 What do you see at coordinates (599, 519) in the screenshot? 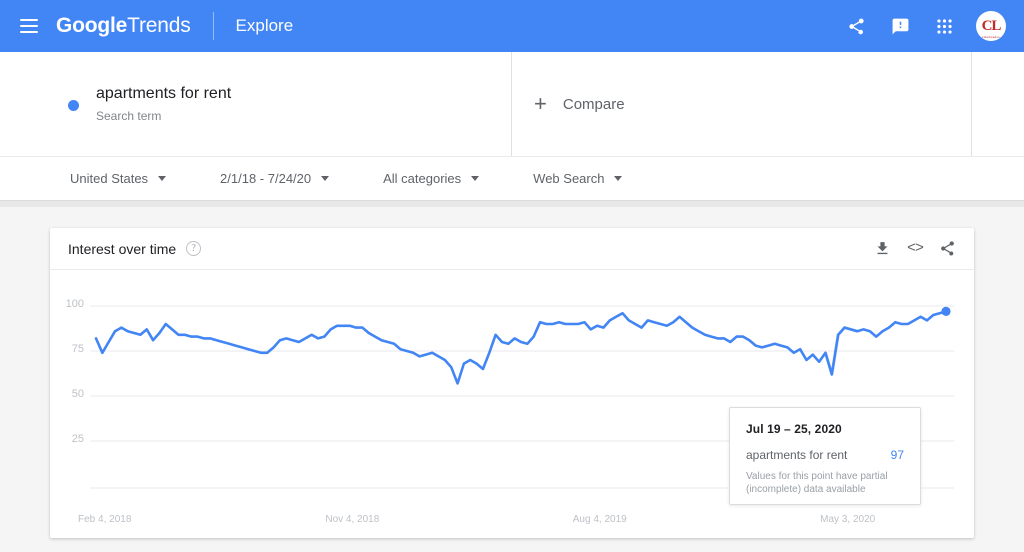
I see `x-axis-tick-2: Aug 4, 2019` at bounding box center [599, 519].